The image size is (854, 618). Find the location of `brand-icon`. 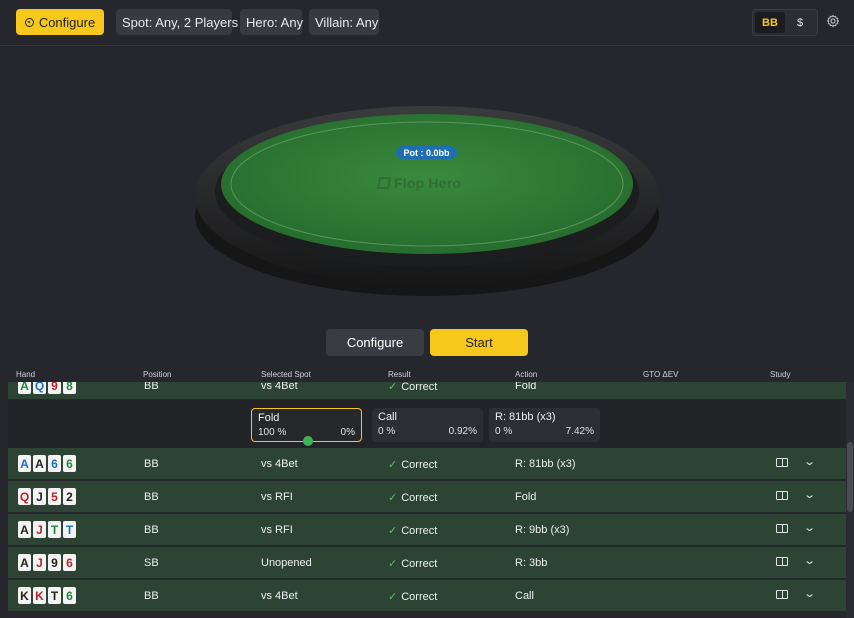

brand-icon is located at coordinates (384, 183).